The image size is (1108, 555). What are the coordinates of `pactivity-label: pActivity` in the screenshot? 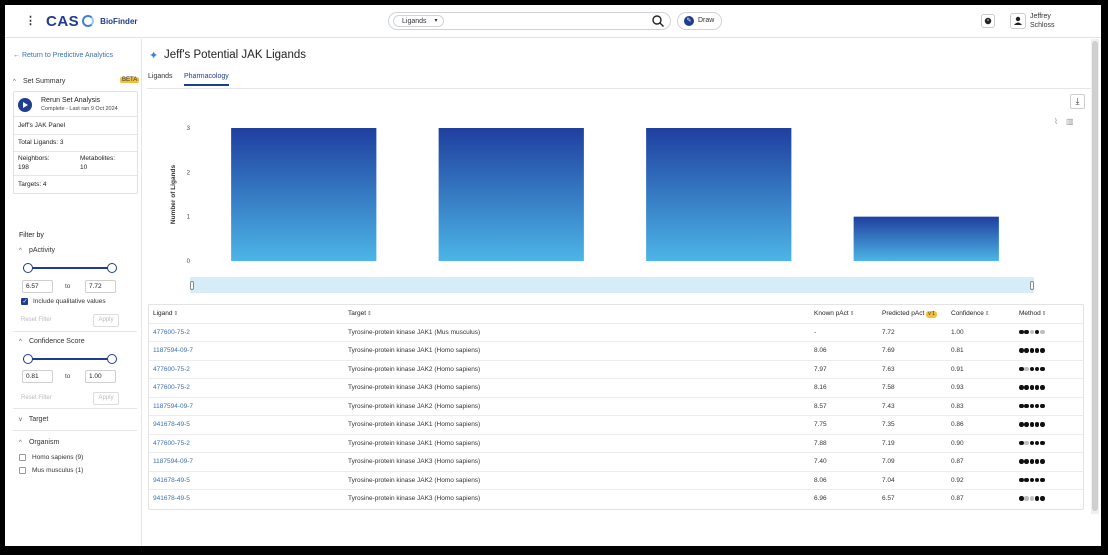 It's located at (42, 250).